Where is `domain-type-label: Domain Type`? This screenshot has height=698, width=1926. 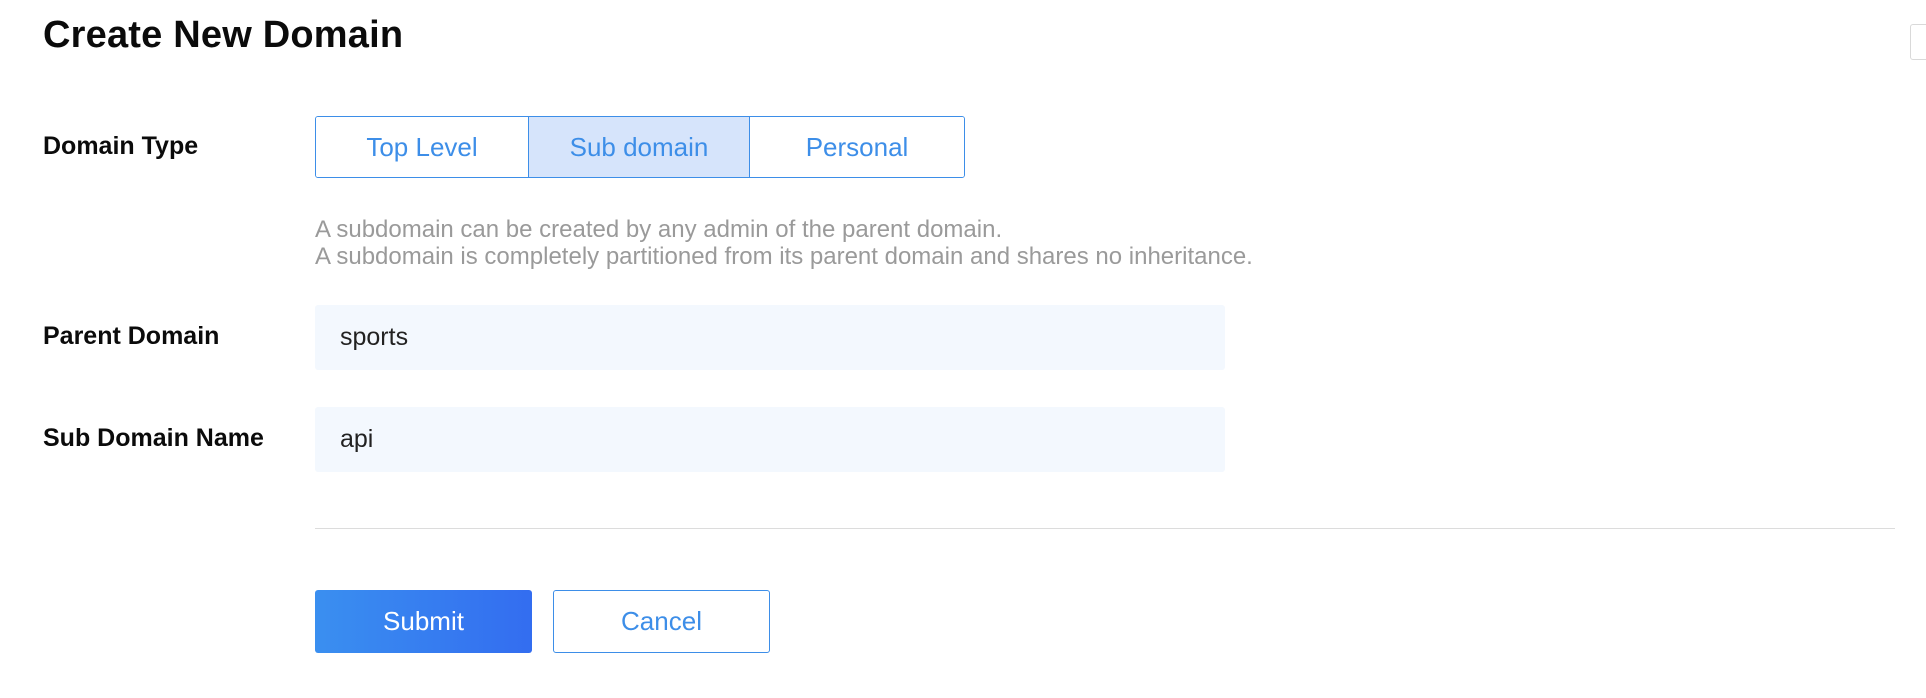
domain-type-label: Domain Type is located at coordinates (121, 146).